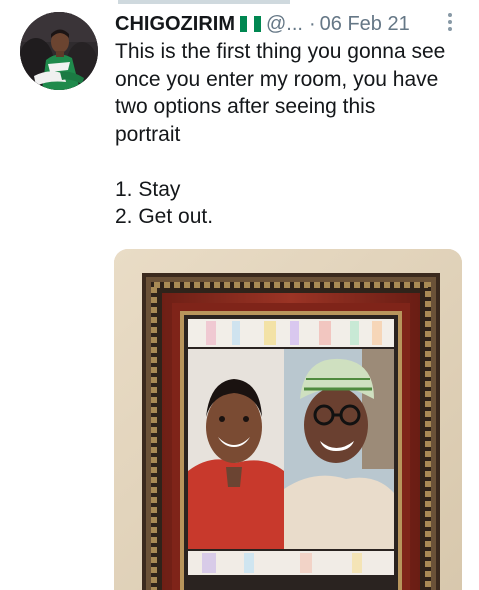  What do you see at coordinates (365, 24) in the screenshot?
I see `tweet-date: 06 Feb 21` at bounding box center [365, 24].